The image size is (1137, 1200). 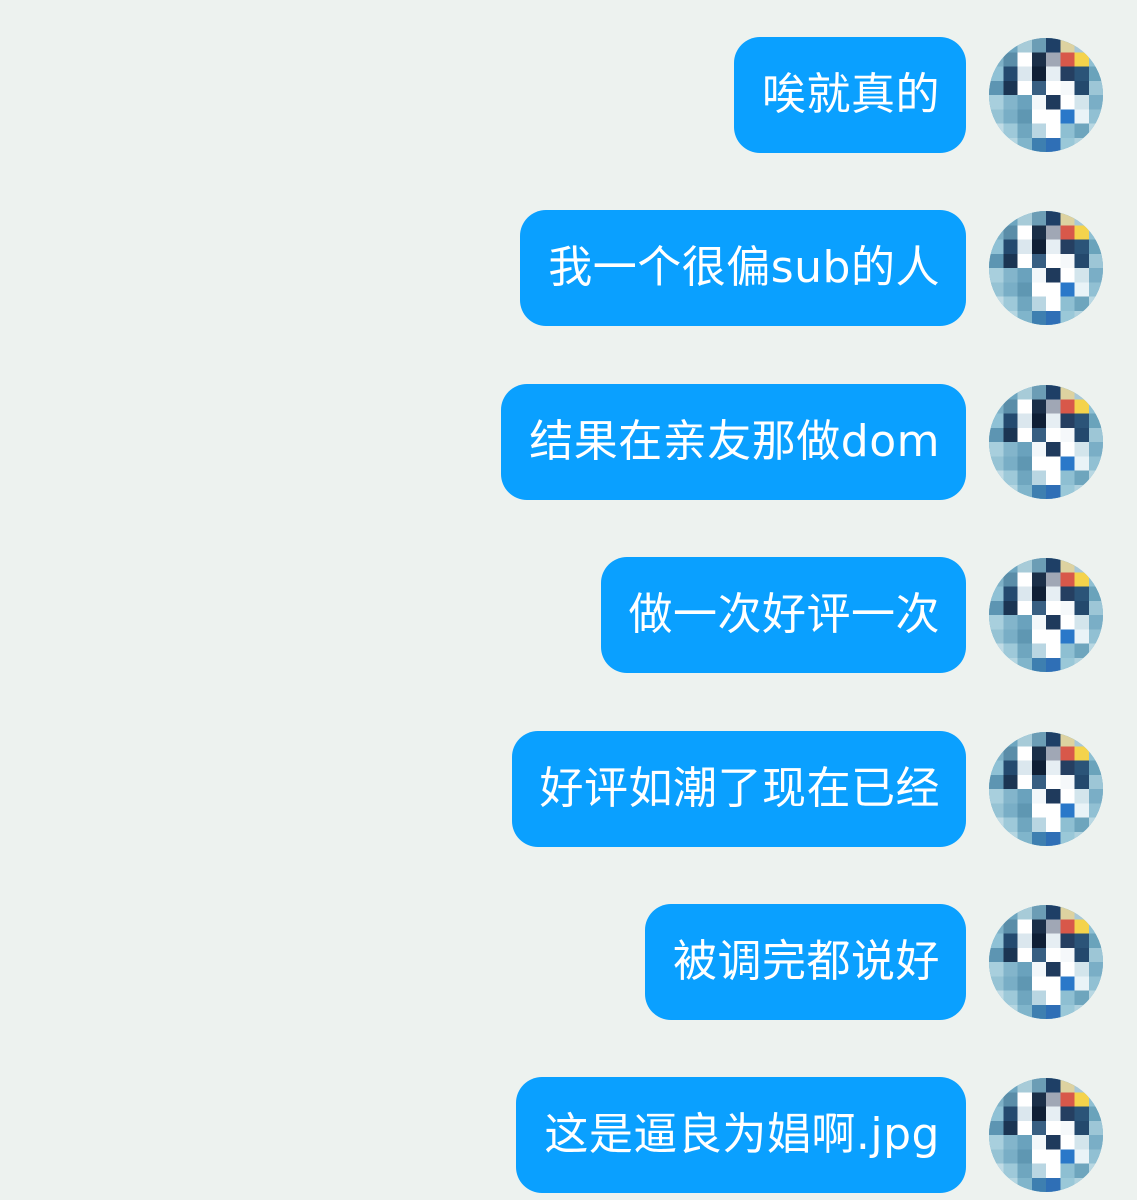 What do you see at coordinates (741, 1135) in the screenshot?
I see `message-bubble: 这是逼良为娼啊.jpg` at bounding box center [741, 1135].